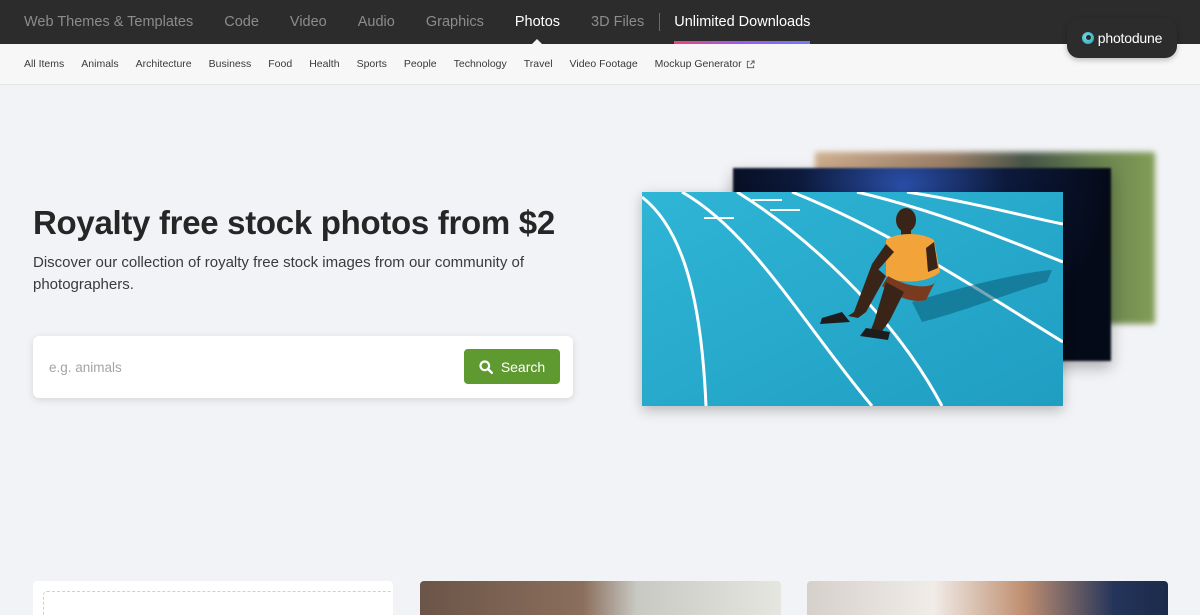 The width and height of the screenshot is (1200, 615). I want to click on feature-card, so click(213, 598).